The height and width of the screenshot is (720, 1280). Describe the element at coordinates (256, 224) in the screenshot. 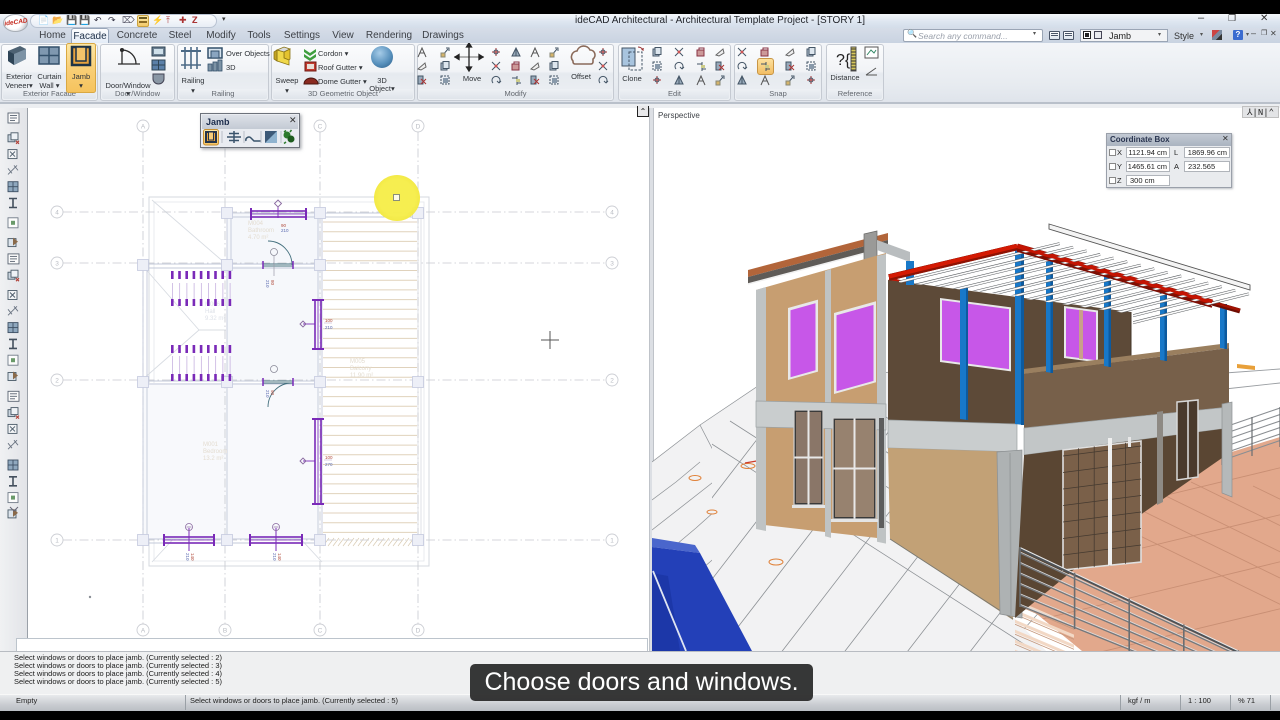

I see `svg-text: M004` at that location.